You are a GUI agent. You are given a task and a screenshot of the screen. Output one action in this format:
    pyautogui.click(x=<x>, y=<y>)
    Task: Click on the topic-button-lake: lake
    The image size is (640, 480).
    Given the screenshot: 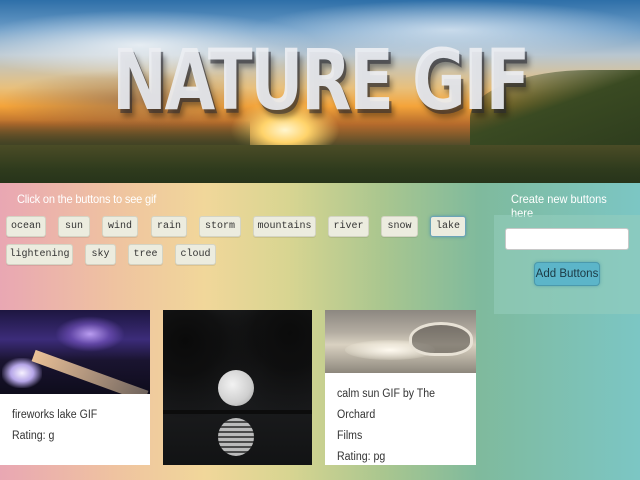 What is the action you would take?
    pyautogui.click(x=448, y=226)
    